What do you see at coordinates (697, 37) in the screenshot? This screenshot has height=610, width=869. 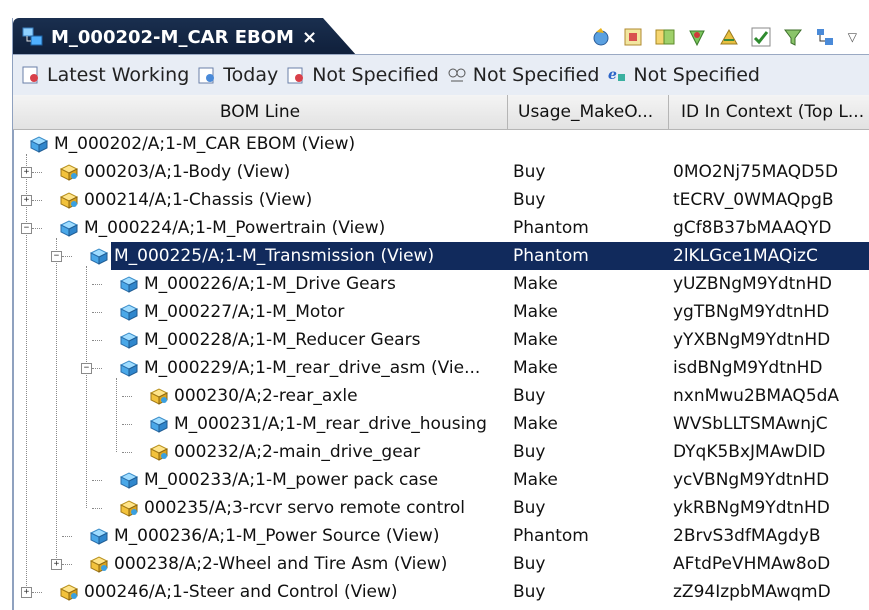 I see `marker-icon` at bounding box center [697, 37].